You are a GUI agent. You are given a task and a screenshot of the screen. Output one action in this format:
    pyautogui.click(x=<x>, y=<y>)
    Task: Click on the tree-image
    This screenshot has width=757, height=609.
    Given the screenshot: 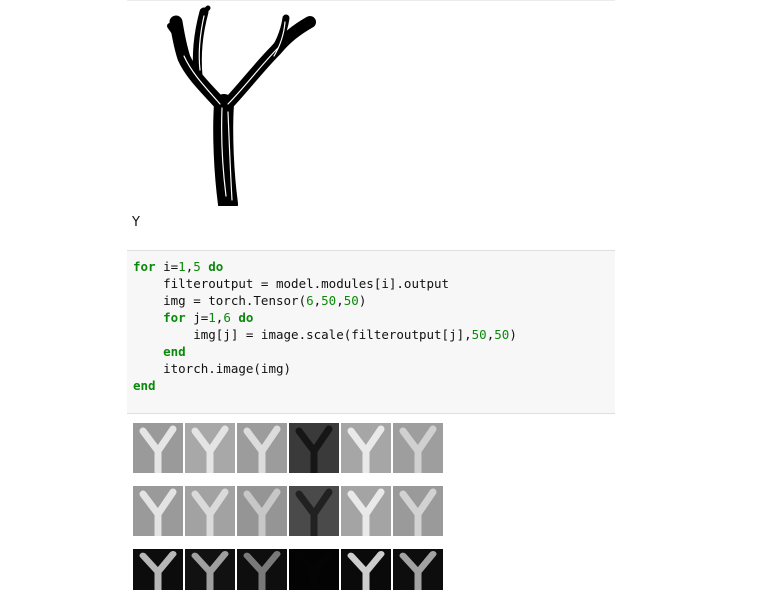 What is the action you would take?
    pyautogui.click(x=241, y=105)
    